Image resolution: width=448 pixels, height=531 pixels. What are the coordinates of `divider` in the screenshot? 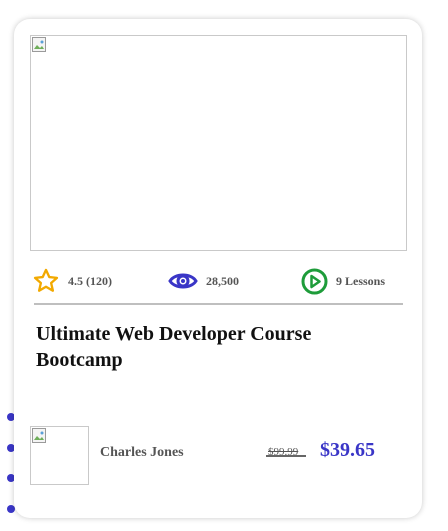 It's located at (218, 304).